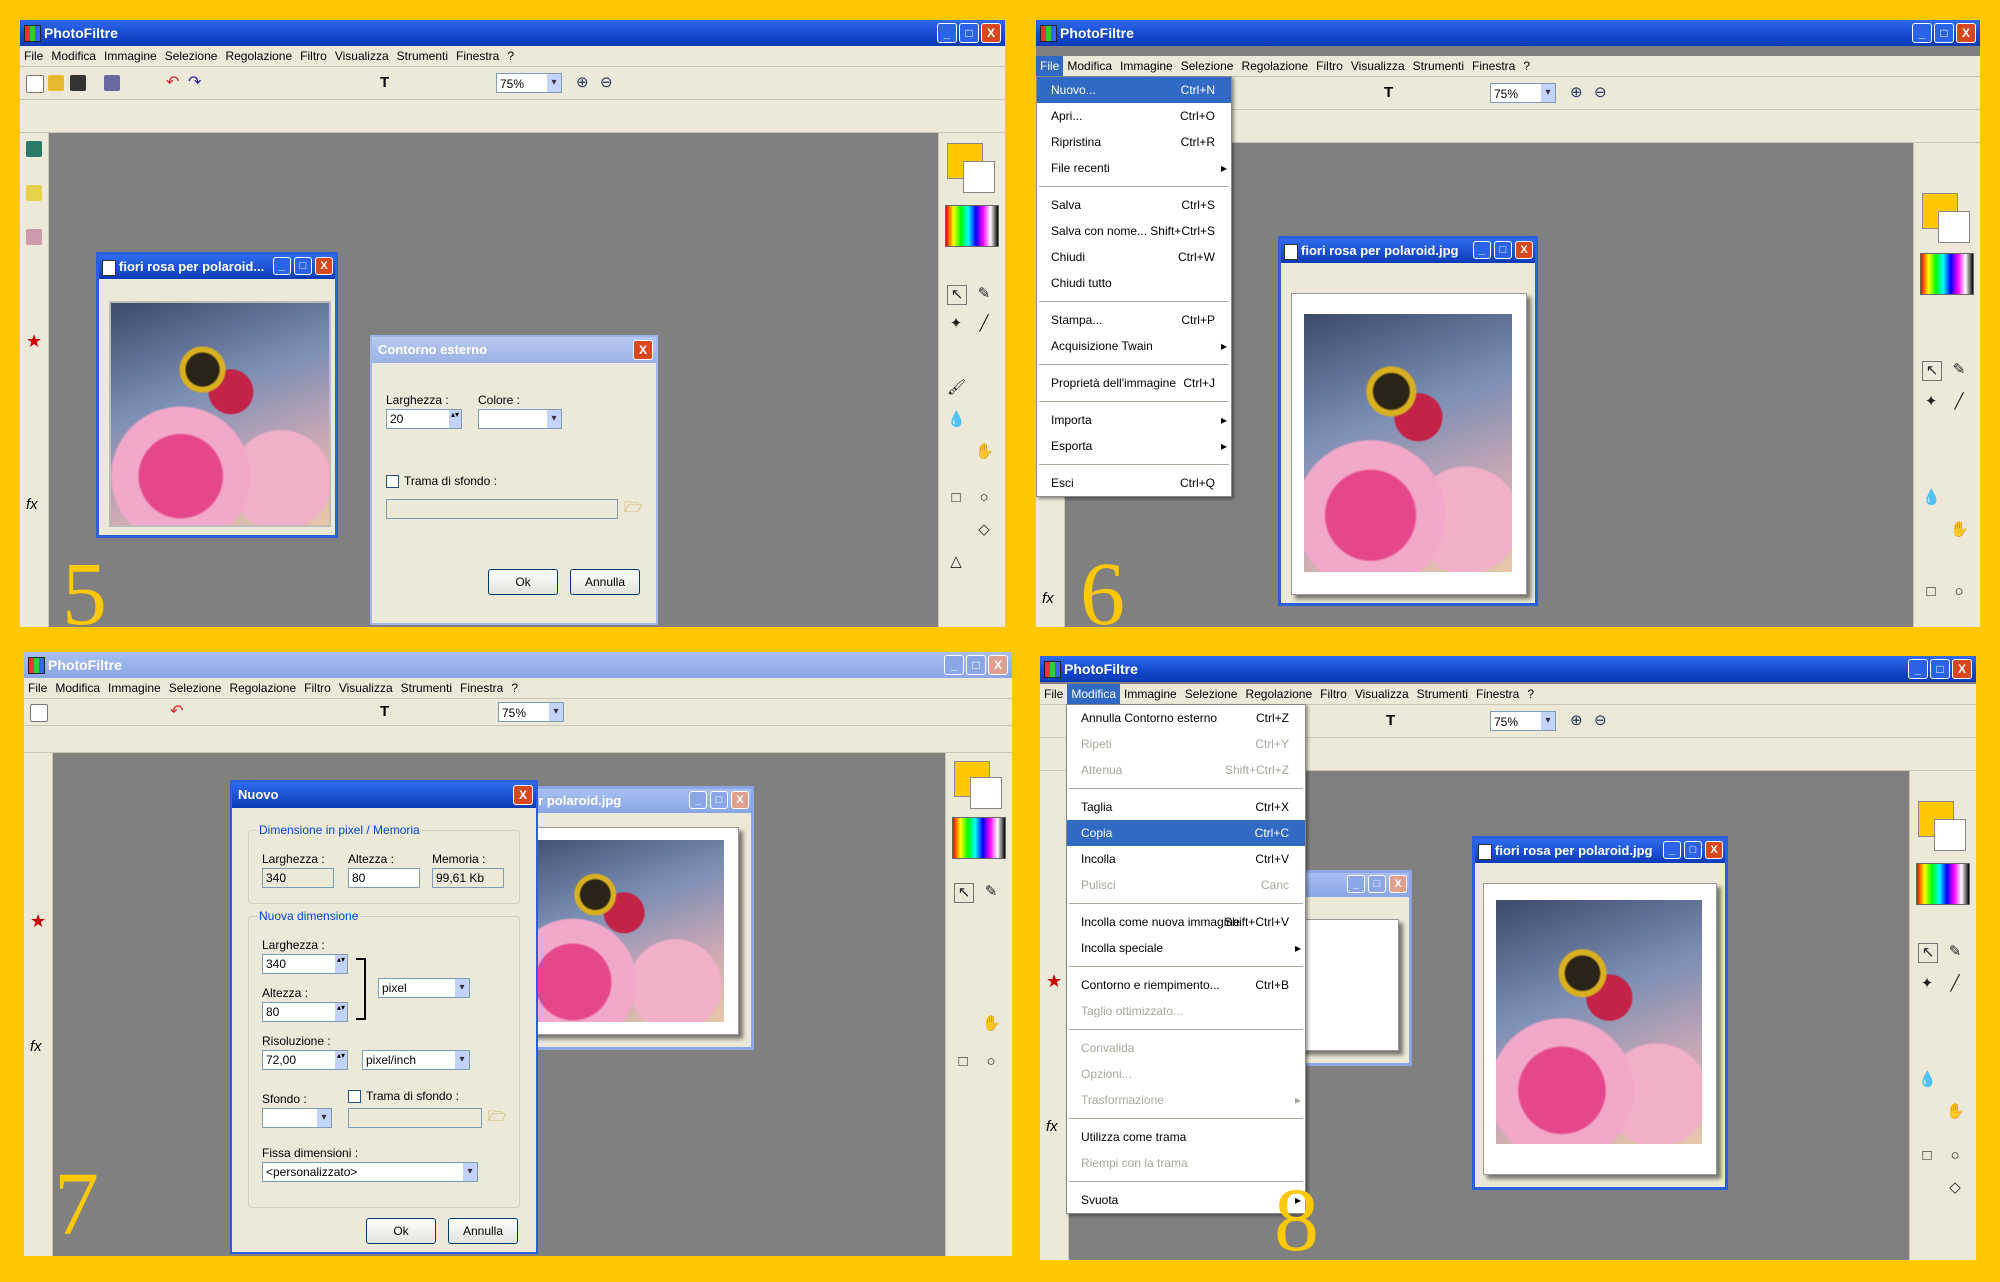 This screenshot has width=2000, height=1282. Describe the element at coordinates (1959, 370) in the screenshot. I see `eyedropper-icon: ✎` at that location.